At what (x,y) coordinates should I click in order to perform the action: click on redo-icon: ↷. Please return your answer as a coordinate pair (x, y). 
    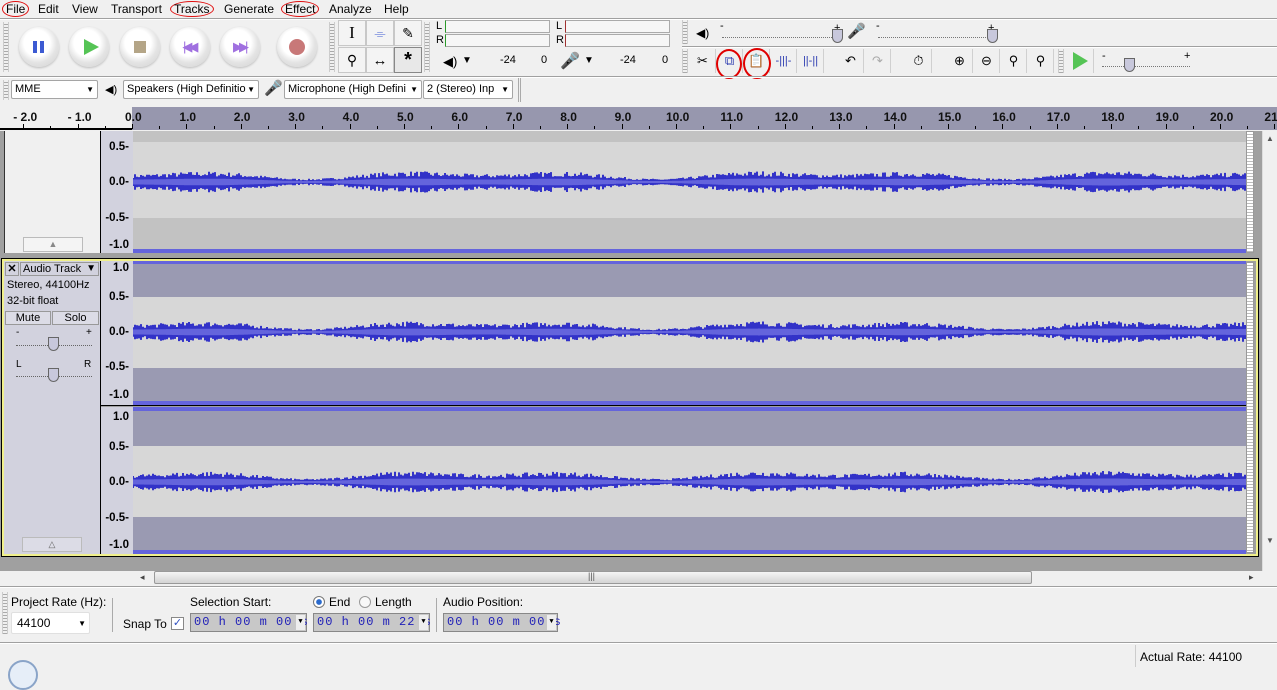
    Looking at the image, I should click on (877, 60).